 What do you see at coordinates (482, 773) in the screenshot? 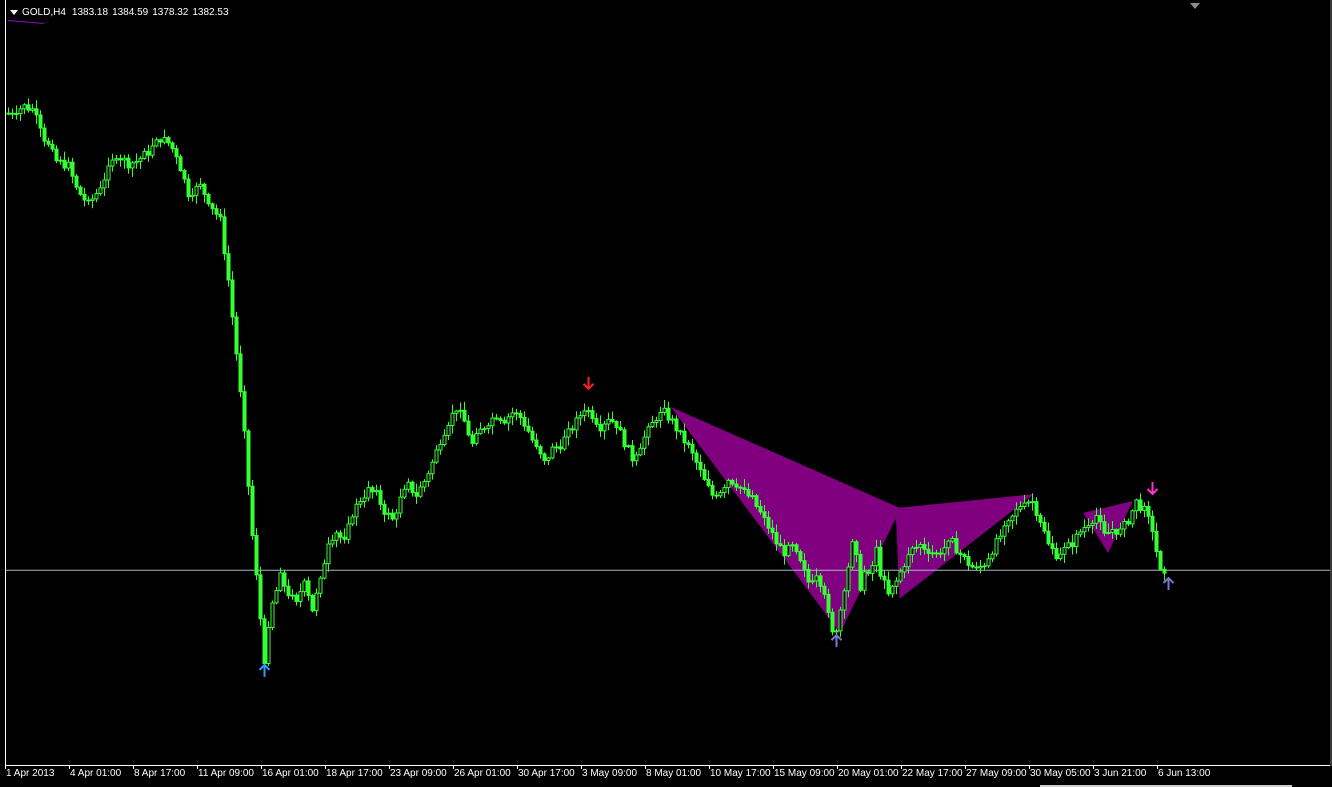
I see `time-tick-label: 26 Apr 01:00` at bounding box center [482, 773].